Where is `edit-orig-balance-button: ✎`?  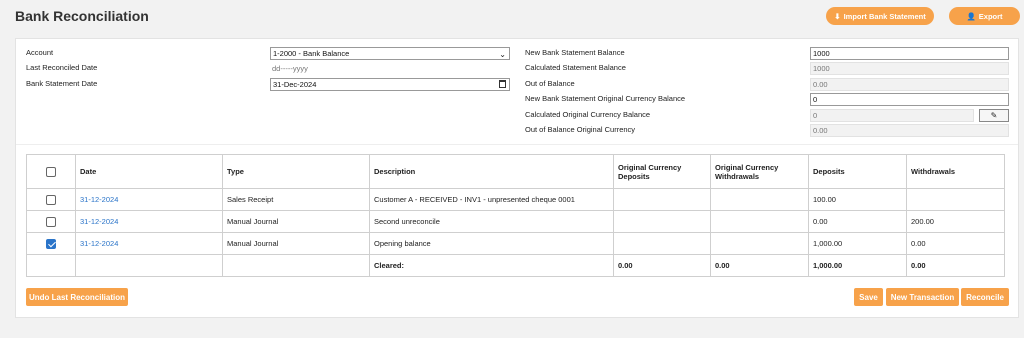
edit-orig-balance-button: ✎ is located at coordinates (994, 115).